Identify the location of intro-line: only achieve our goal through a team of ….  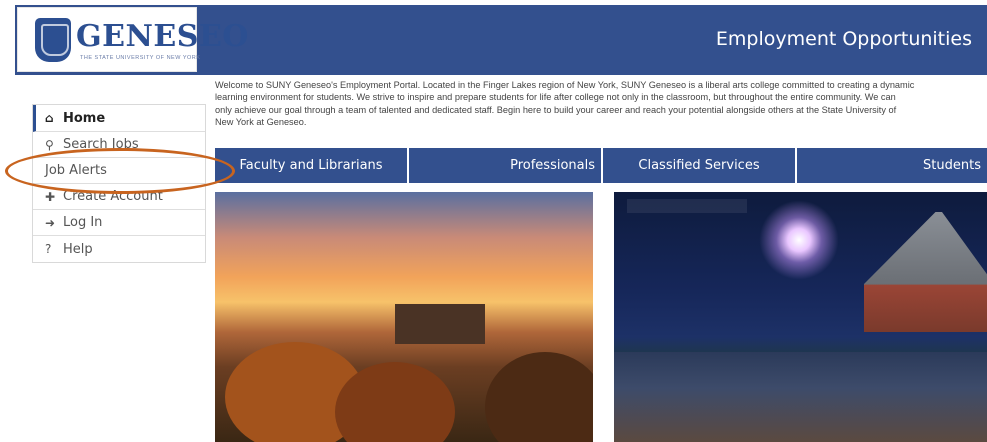
(556, 109).